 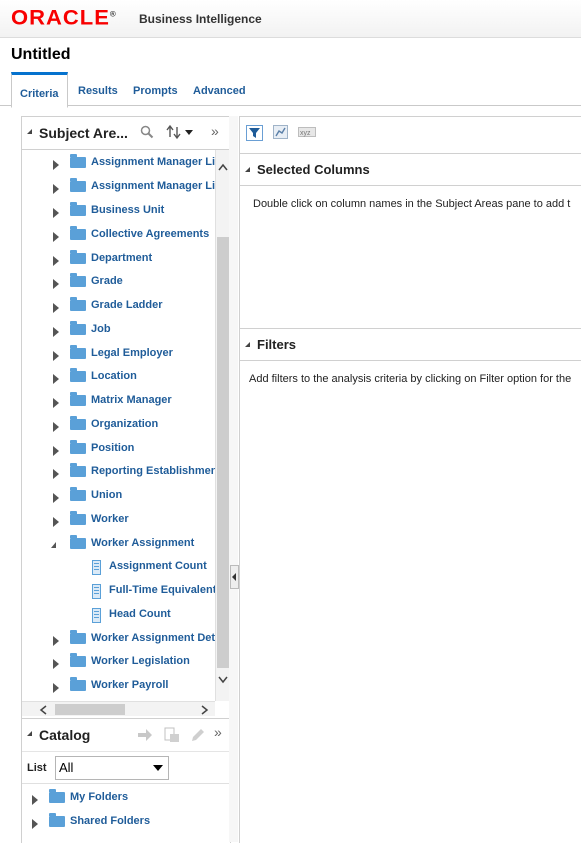 I want to click on svg-text: xyz, so click(x=305, y=133).